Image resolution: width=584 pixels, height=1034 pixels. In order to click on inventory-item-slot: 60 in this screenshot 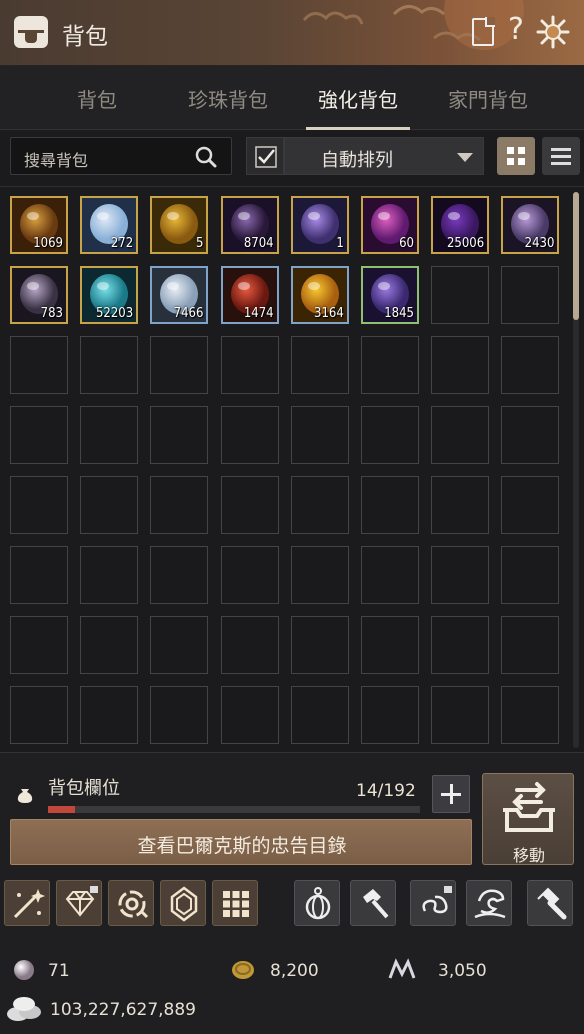, I will do `click(390, 225)`.